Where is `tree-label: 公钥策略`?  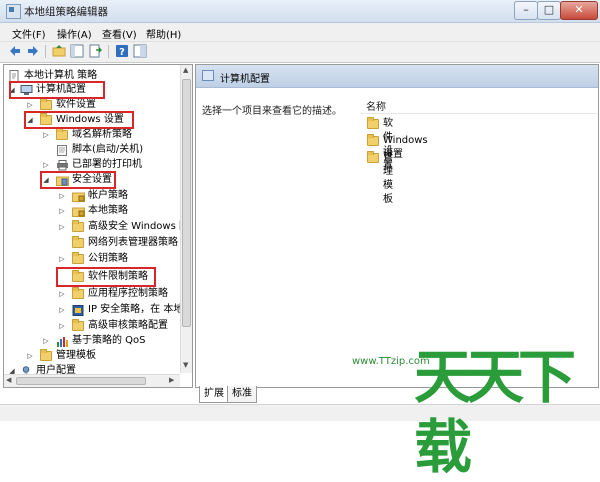 tree-label: 公钥策略 is located at coordinates (108, 258).